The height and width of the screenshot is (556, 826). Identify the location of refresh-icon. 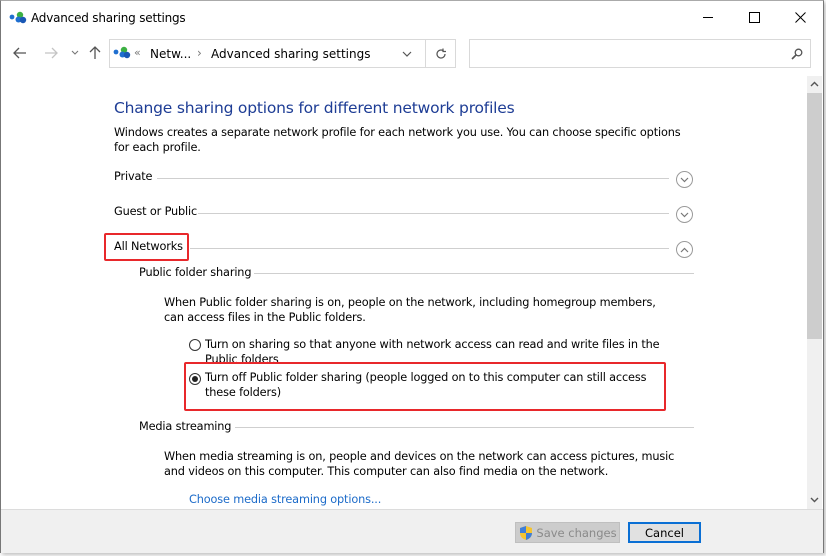
(441, 54).